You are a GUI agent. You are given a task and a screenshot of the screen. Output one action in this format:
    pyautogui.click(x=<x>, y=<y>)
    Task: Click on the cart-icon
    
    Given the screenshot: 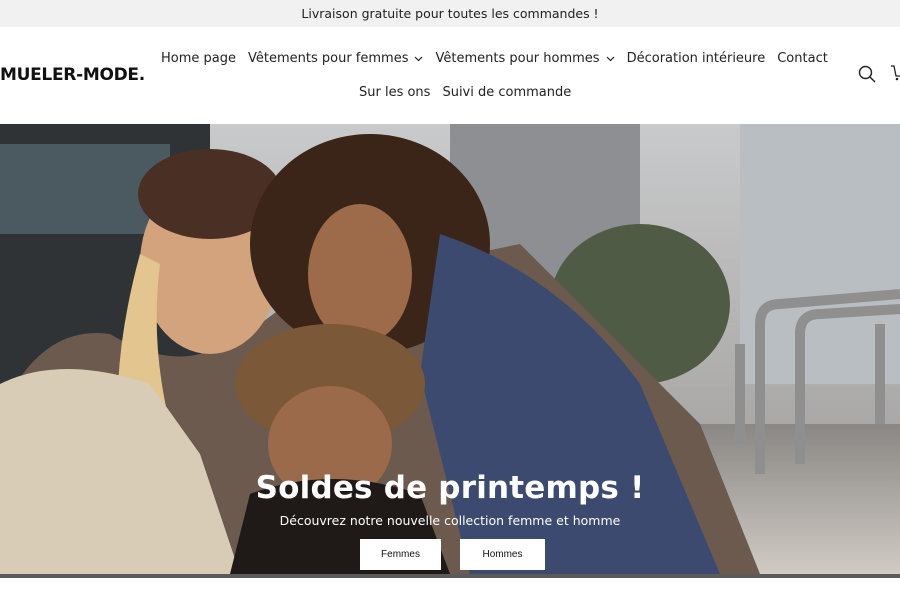 What is the action you would take?
    pyautogui.click(x=895, y=73)
    